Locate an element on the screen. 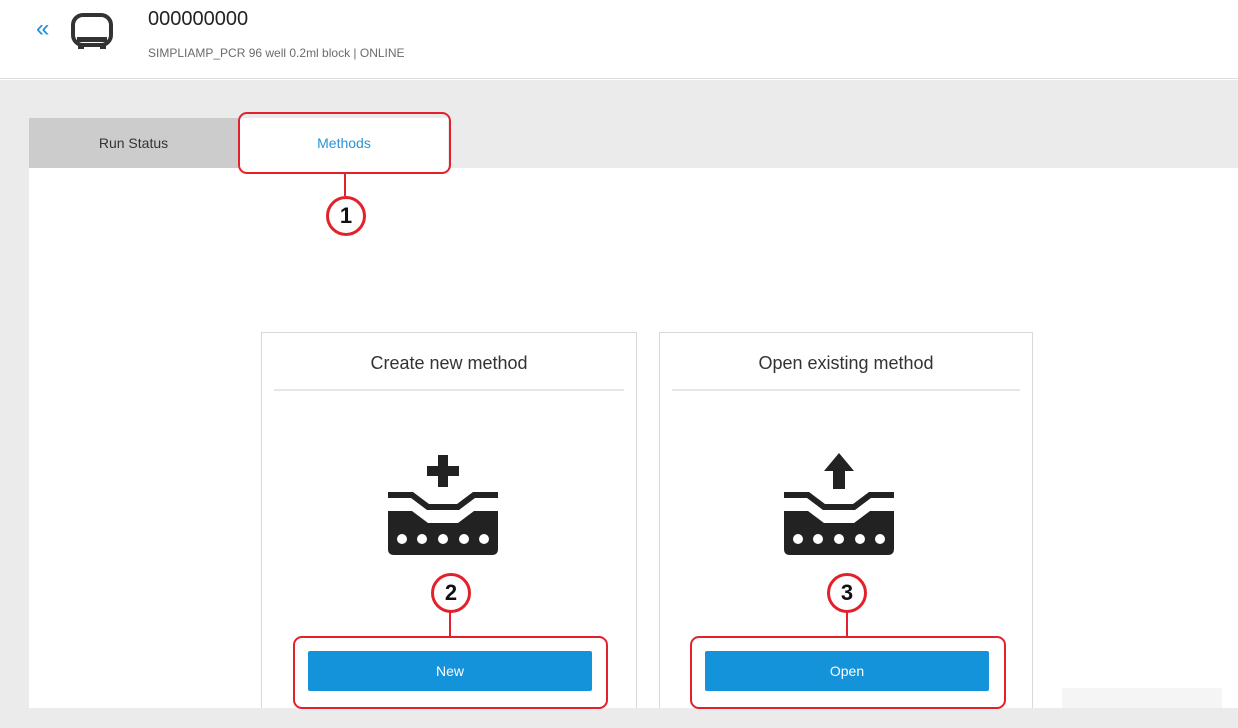  double-chevron-left-icon: « is located at coordinates (43, 28).